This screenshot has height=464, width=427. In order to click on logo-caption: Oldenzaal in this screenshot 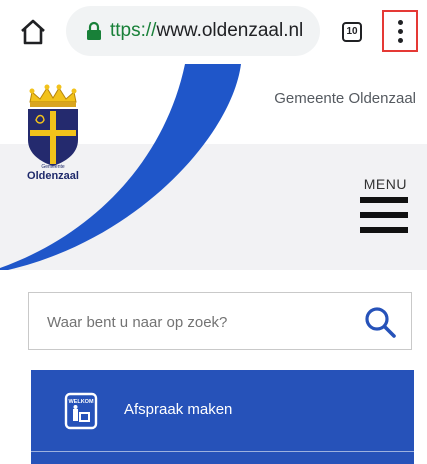, I will do `click(53, 176)`.